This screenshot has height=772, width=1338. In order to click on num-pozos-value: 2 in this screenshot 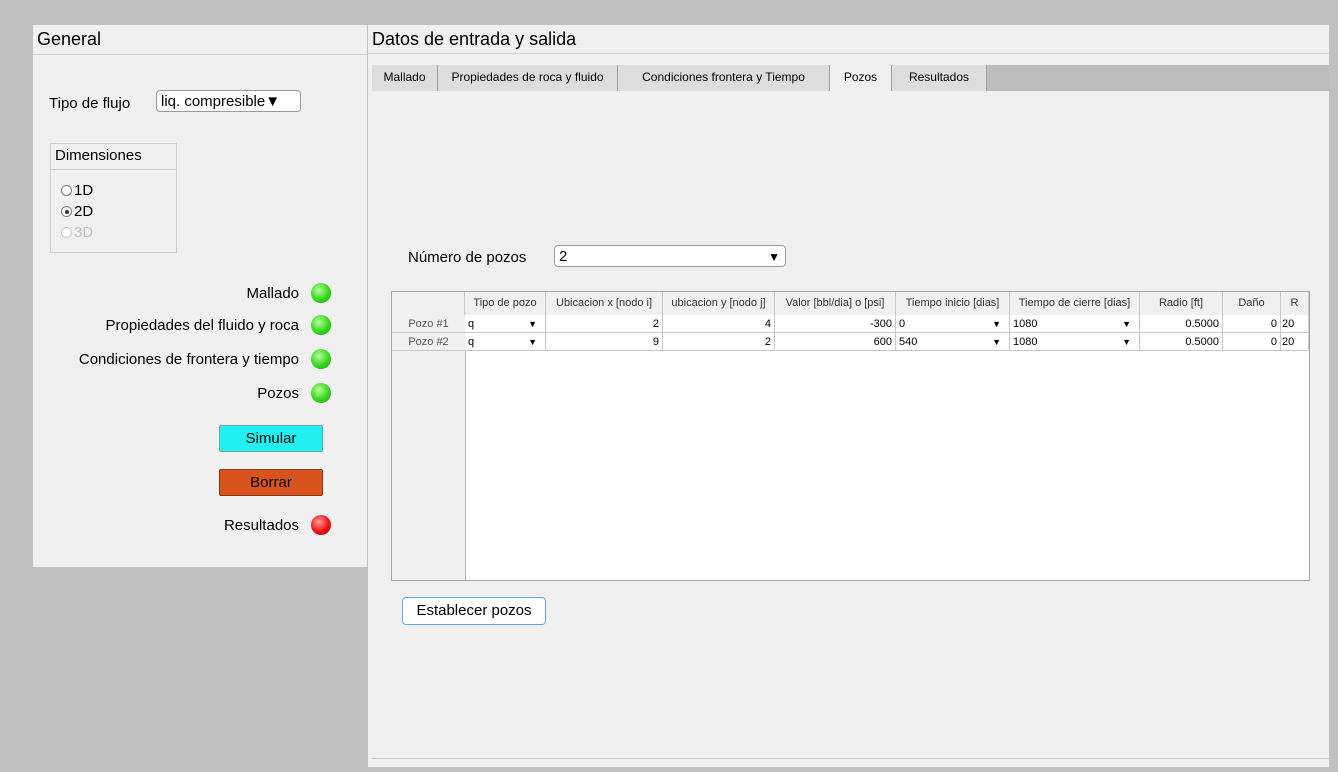, I will do `click(563, 256)`.